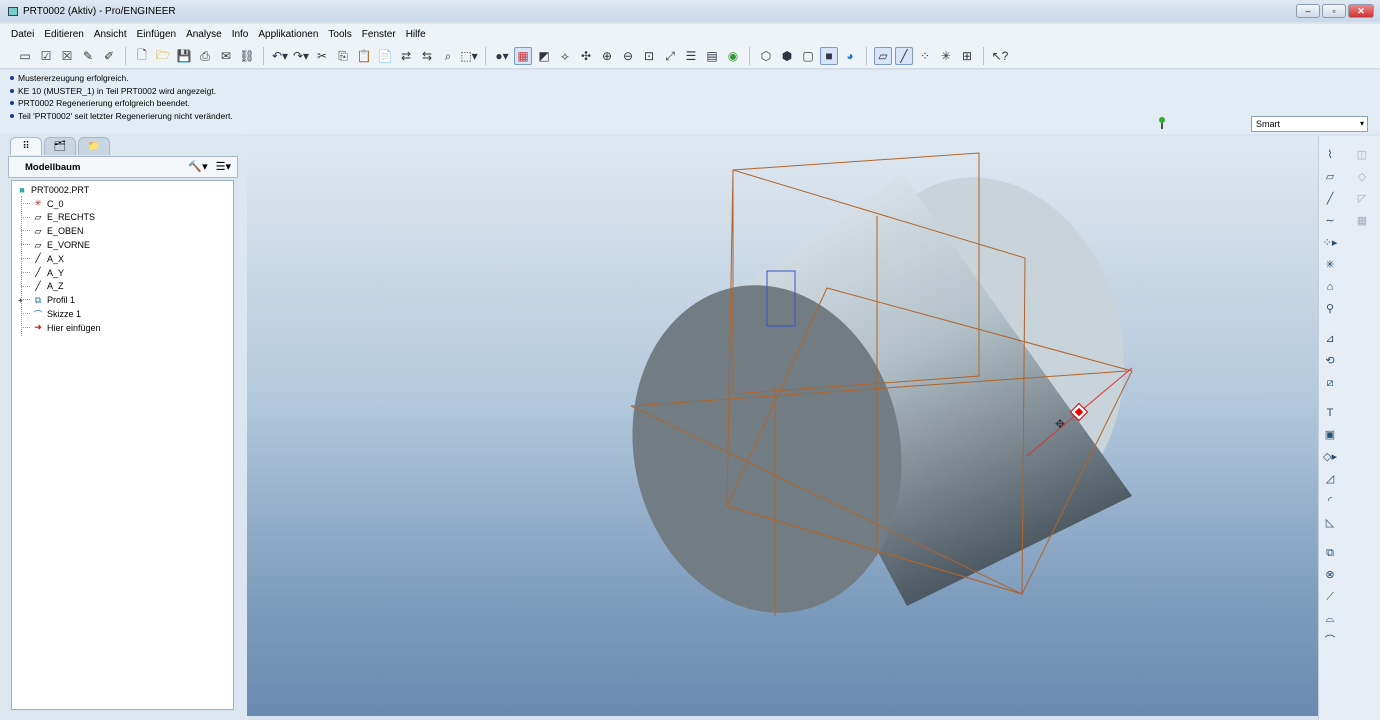  Describe the element at coordinates (122, 204) in the screenshot. I see `tree-item: ✳ C_0` at that location.